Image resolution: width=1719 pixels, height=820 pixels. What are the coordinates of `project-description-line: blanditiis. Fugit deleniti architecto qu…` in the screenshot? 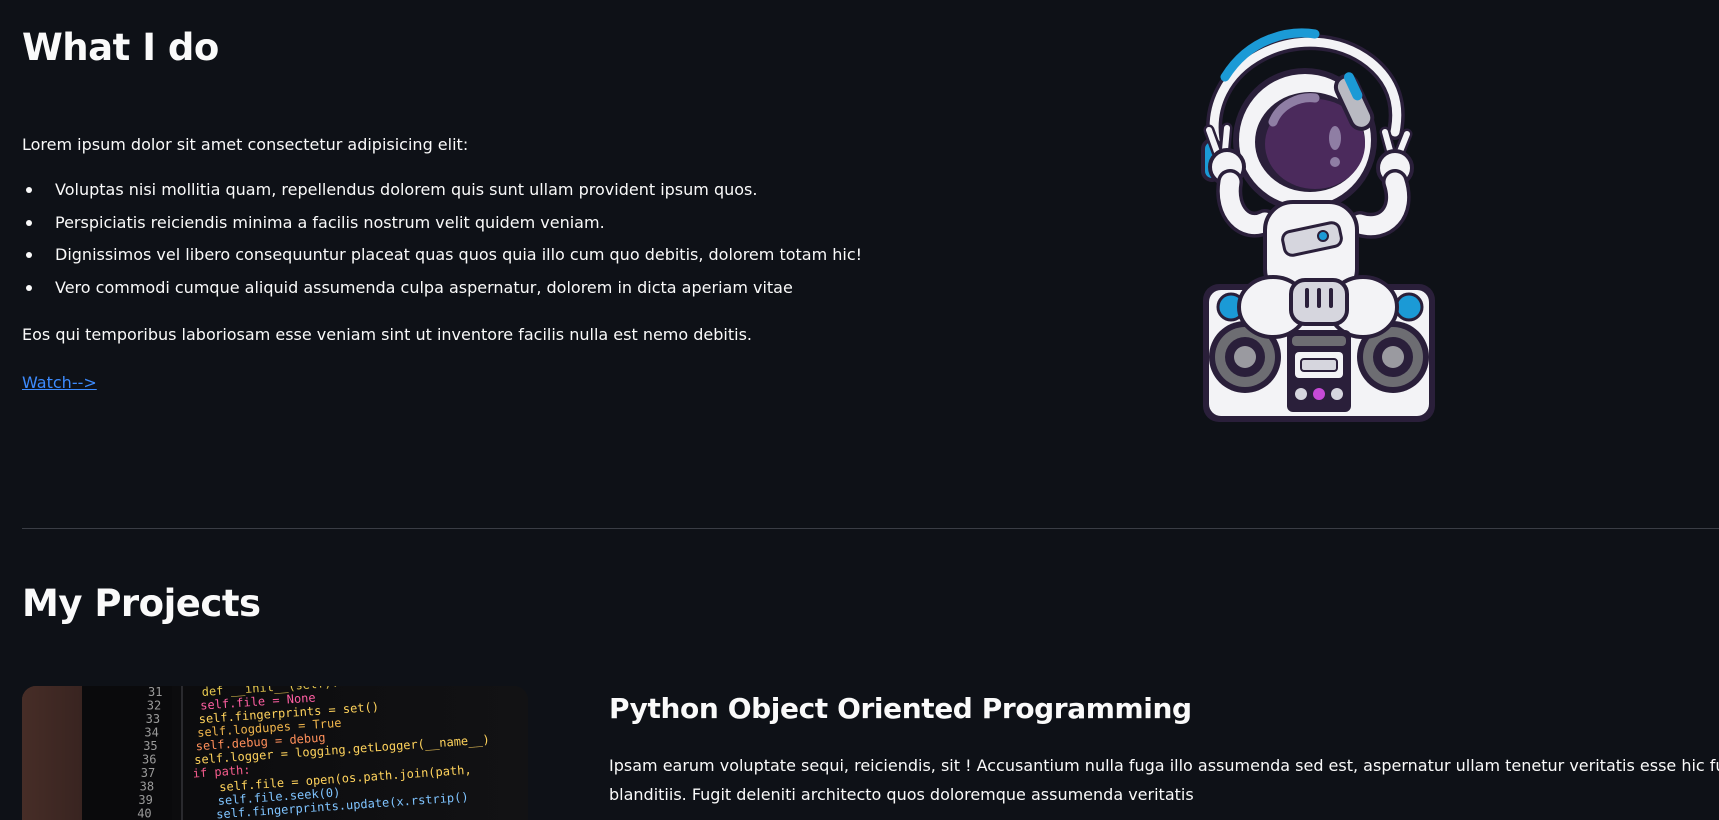 It's located at (901, 794).